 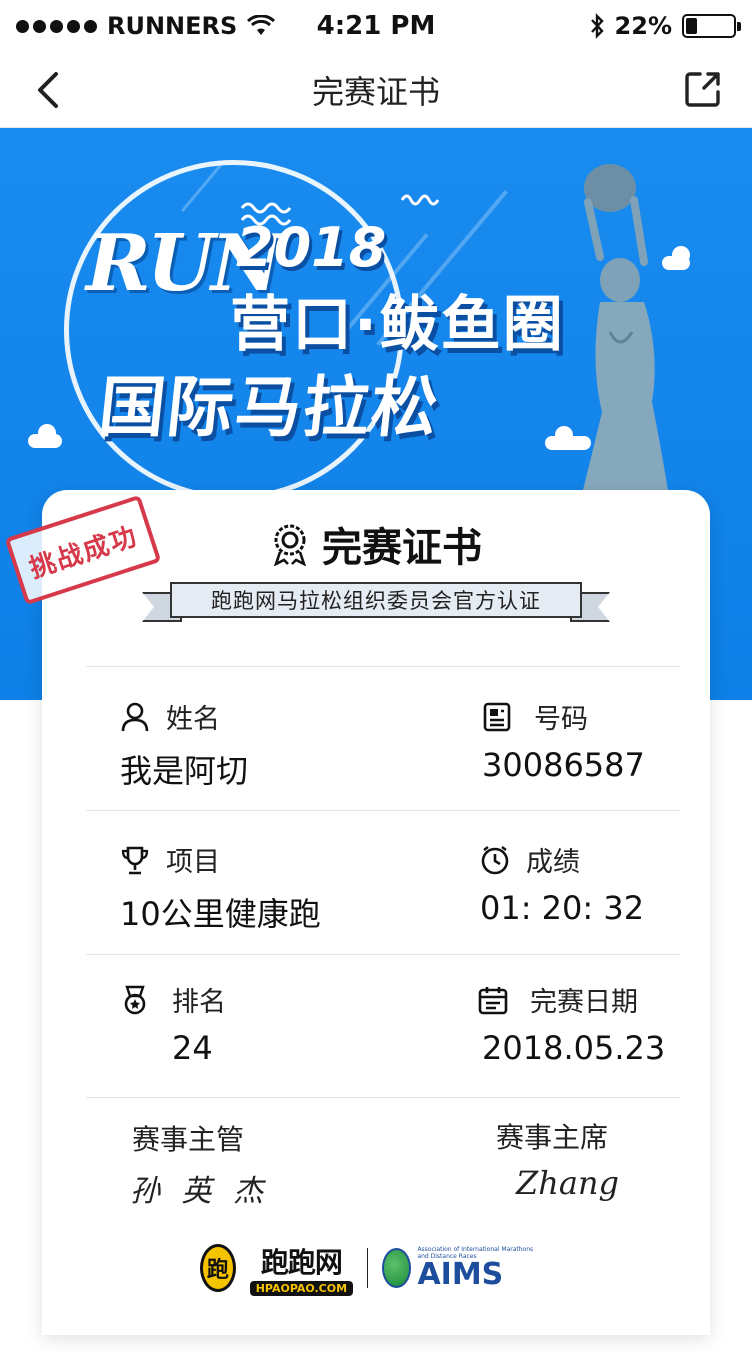 What do you see at coordinates (290, 545) in the screenshot?
I see `award-badge-icon` at bounding box center [290, 545].